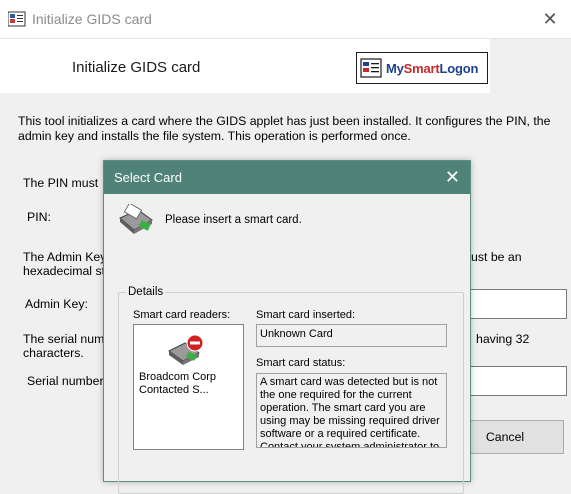 This screenshot has width=571, height=494. I want to click on serial-number-input, so click(517, 381).